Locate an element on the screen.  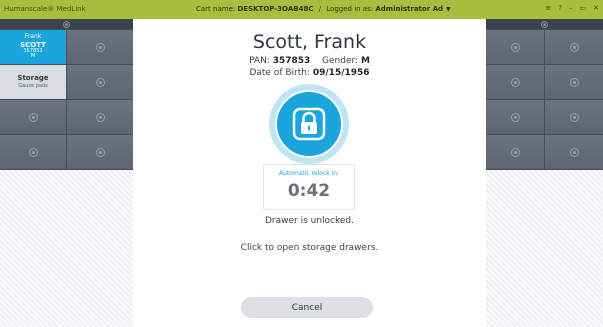
user-menu: Administrator Ad is located at coordinates (409, 9).